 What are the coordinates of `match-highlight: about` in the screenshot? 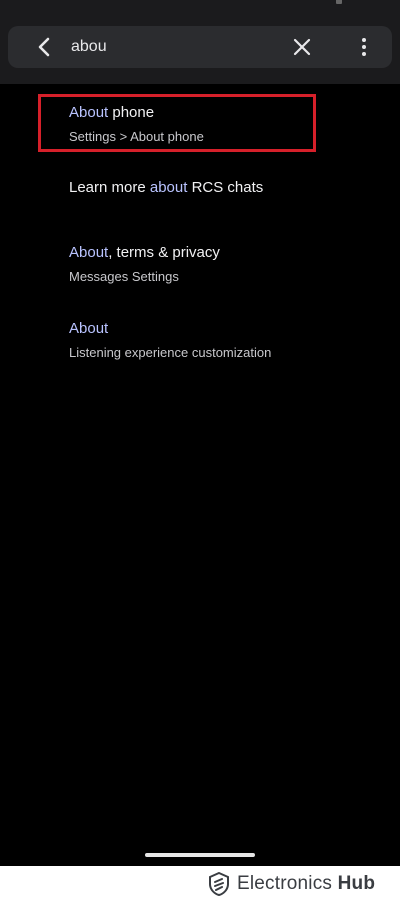 It's located at (168, 187).